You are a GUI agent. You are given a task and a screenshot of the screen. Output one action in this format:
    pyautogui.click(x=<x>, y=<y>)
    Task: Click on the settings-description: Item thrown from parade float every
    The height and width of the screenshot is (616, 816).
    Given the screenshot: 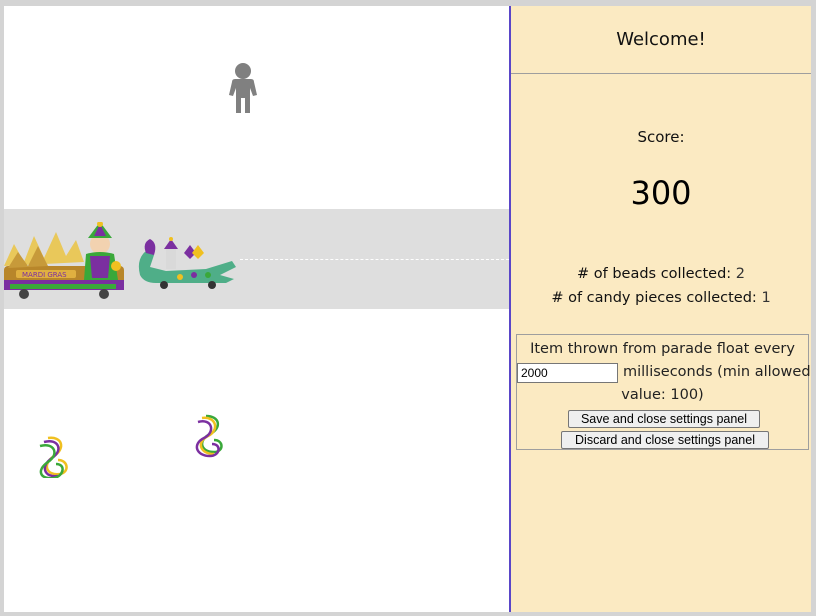 What is the action you would take?
    pyautogui.click(x=662, y=349)
    